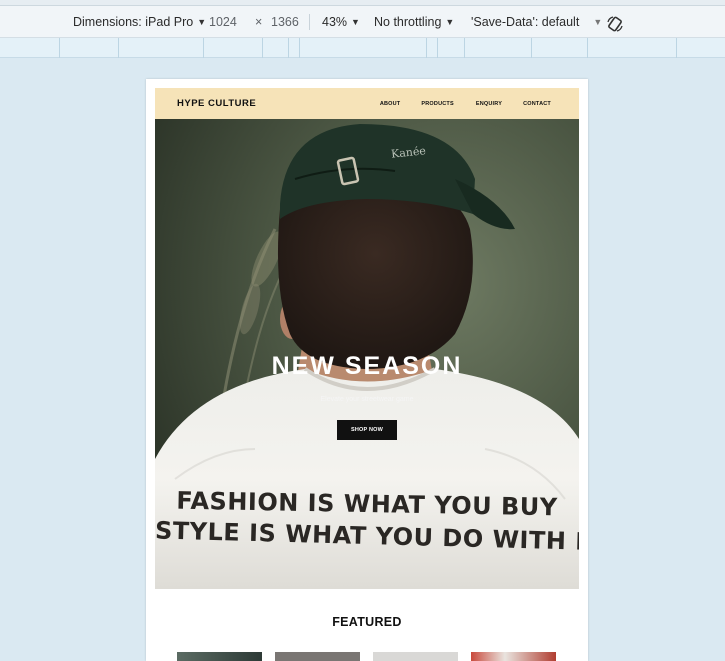 The width and height of the screenshot is (725, 661). Describe the element at coordinates (223, 22) in the screenshot. I see `width-input: 1024` at that location.